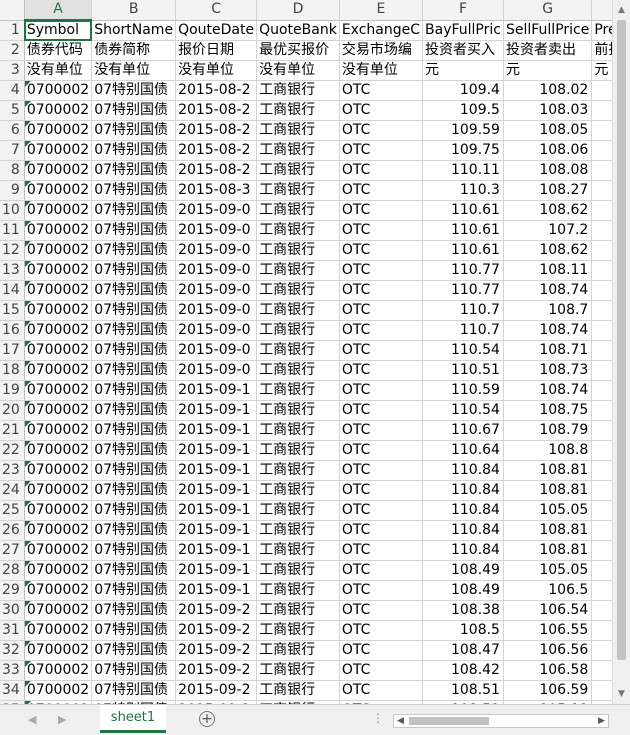 Image resolution: width=630 pixels, height=735 pixels. I want to click on cell-b4: 07特别国债, so click(134, 90).